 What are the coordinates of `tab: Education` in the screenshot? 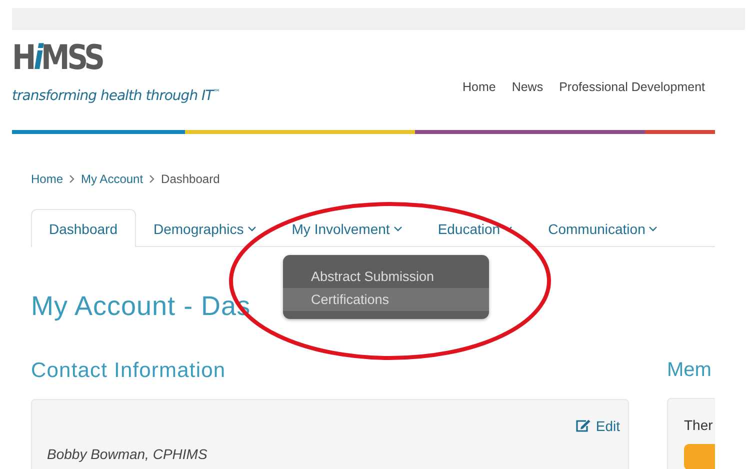 It's located at (475, 228).